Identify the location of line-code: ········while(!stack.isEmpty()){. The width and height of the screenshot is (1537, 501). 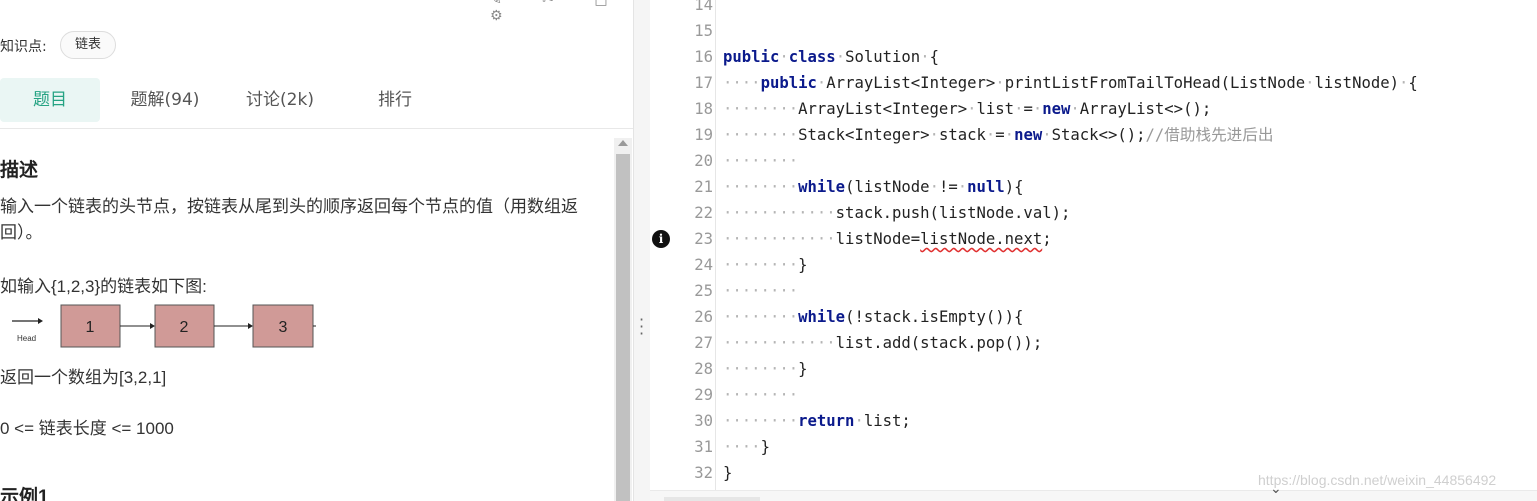
(873, 317).